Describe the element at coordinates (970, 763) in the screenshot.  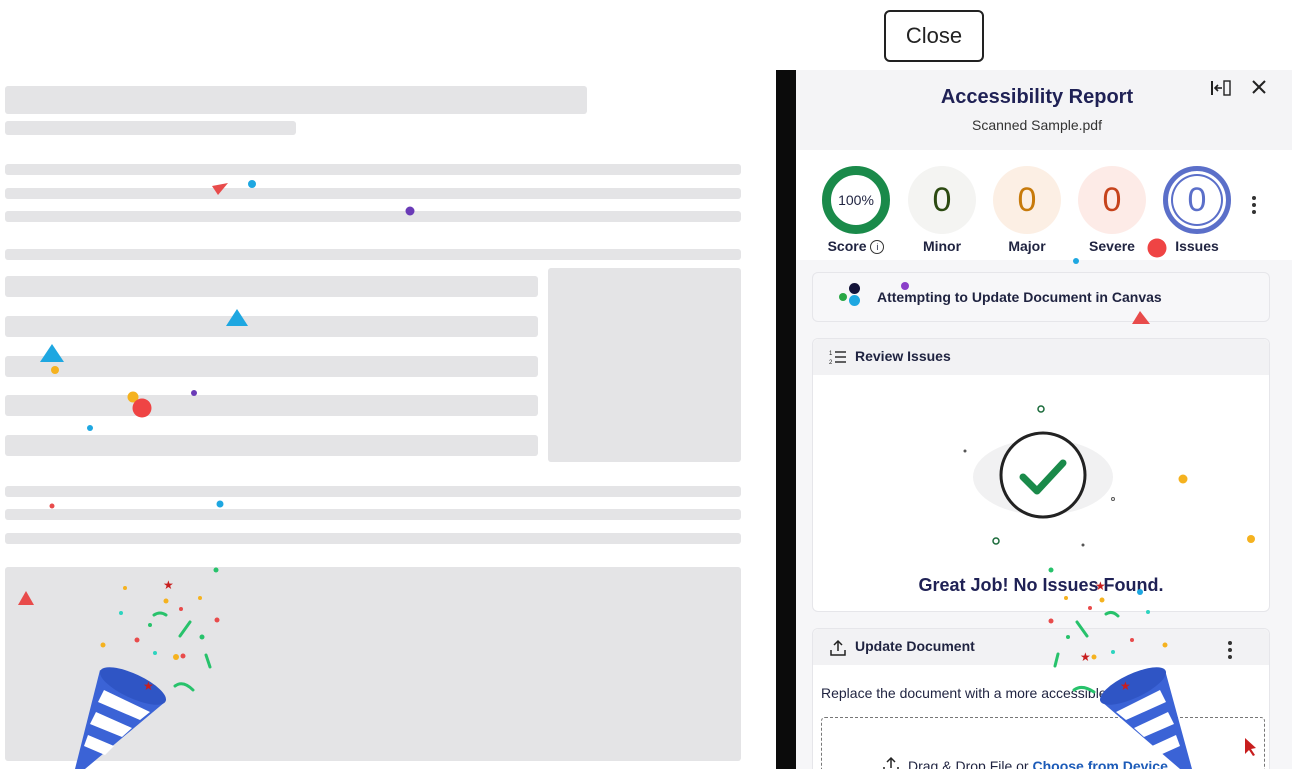
I see `drop-text: Drag & Drop File or` at that location.